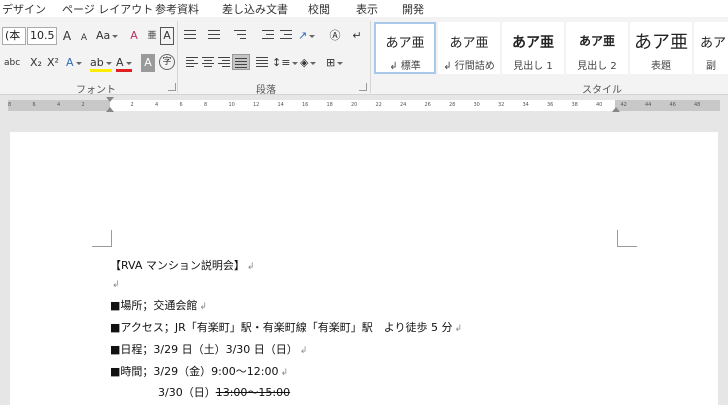 Image resolution: width=728 pixels, height=405 pixels. I want to click on ruler-tick: 18, so click(329, 105).